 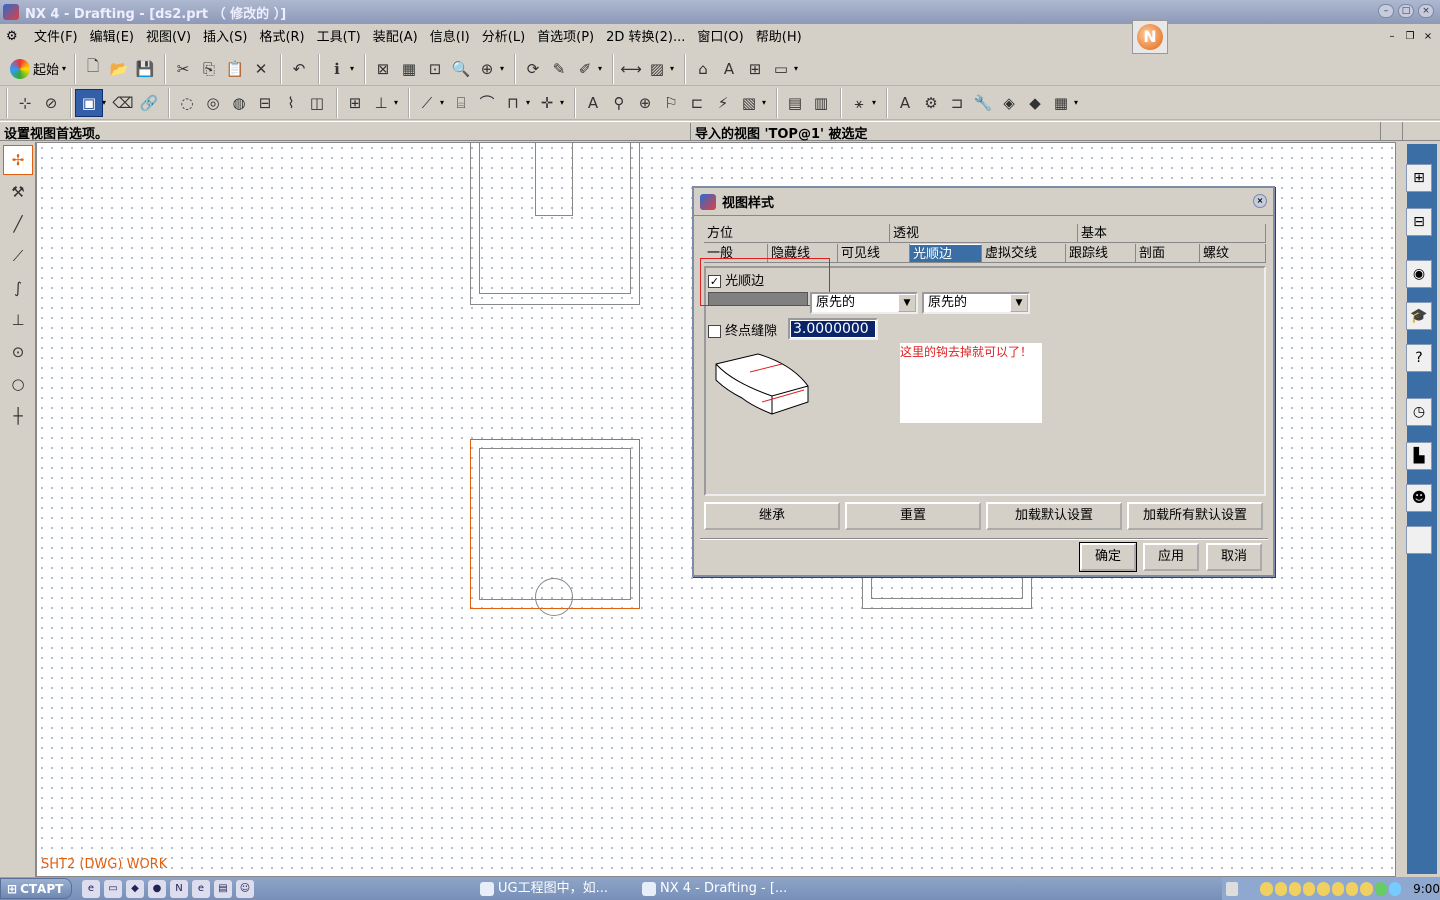 What do you see at coordinates (714, 281) in the screenshot?
I see `smooth-edge-checkbox: ✓` at bounding box center [714, 281].